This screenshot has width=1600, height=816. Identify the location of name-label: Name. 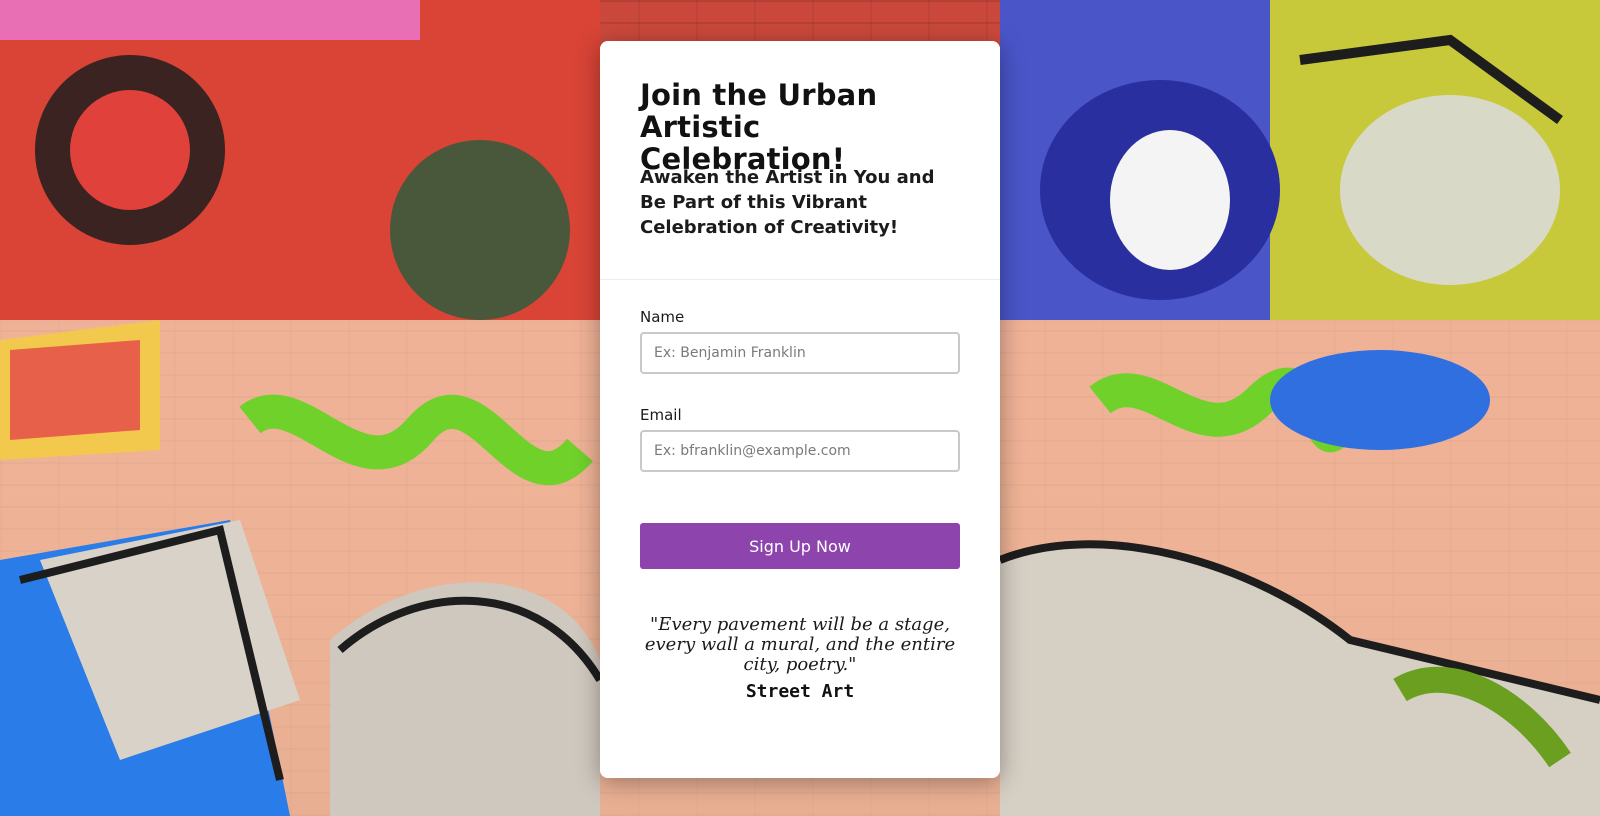
(662, 317).